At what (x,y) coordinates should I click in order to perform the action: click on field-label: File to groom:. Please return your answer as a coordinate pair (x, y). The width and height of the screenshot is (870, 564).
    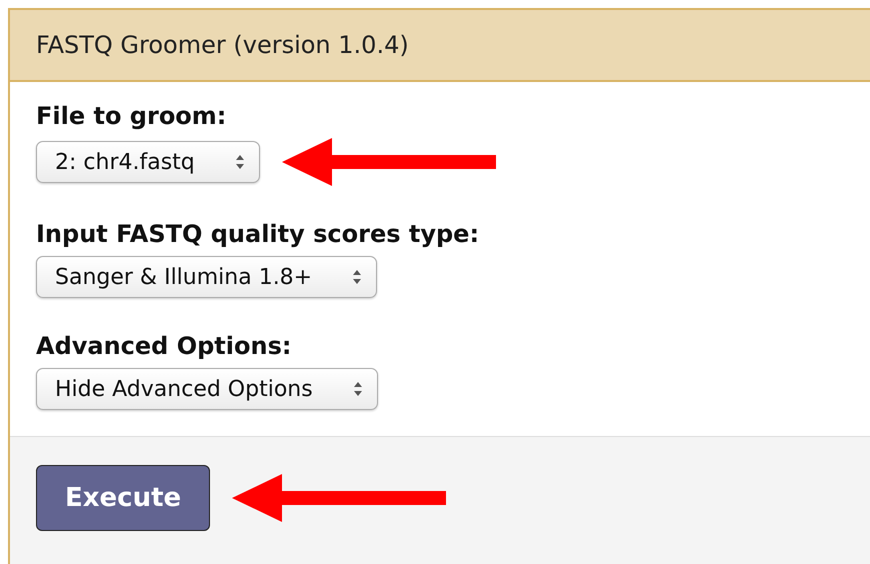
    Looking at the image, I should click on (132, 116).